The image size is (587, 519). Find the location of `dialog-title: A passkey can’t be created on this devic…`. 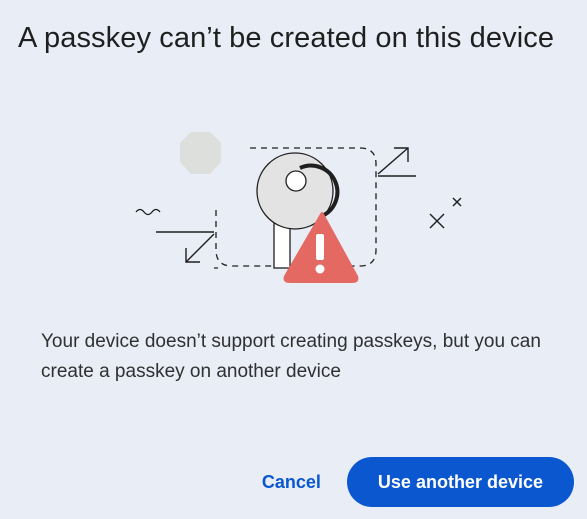

dialog-title: A passkey can’t be created on this devic… is located at coordinates (286, 38).